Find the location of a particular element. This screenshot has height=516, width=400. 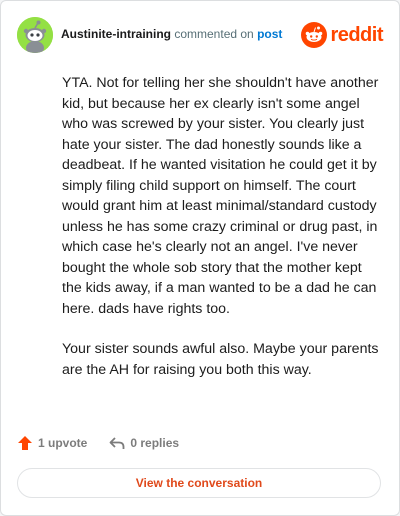

reply-count: 0 replies is located at coordinates (155, 443).